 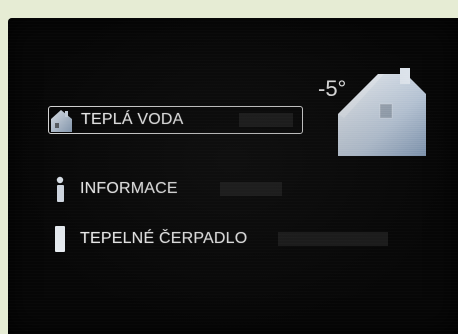 I want to click on info-icon, so click(x=61, y=189).